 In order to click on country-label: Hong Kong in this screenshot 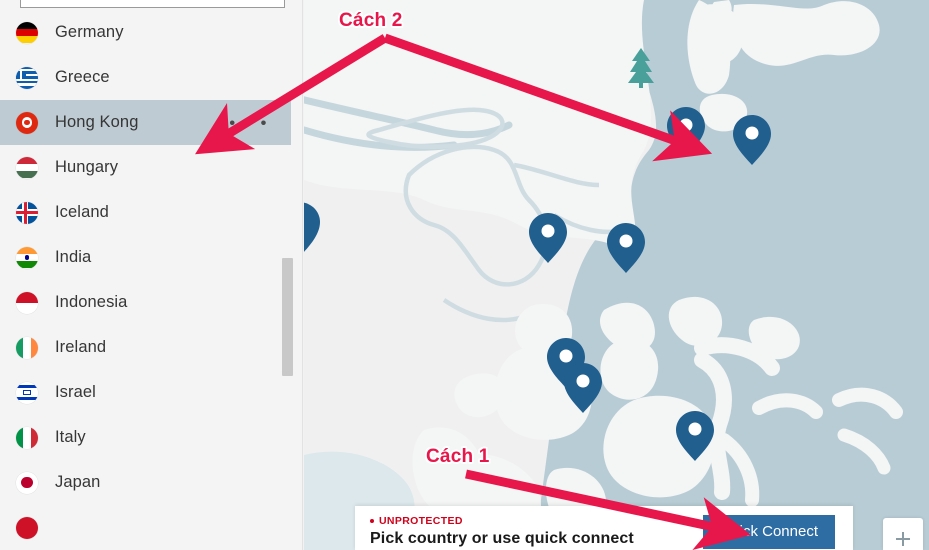, I will do `click(97, 122)`.